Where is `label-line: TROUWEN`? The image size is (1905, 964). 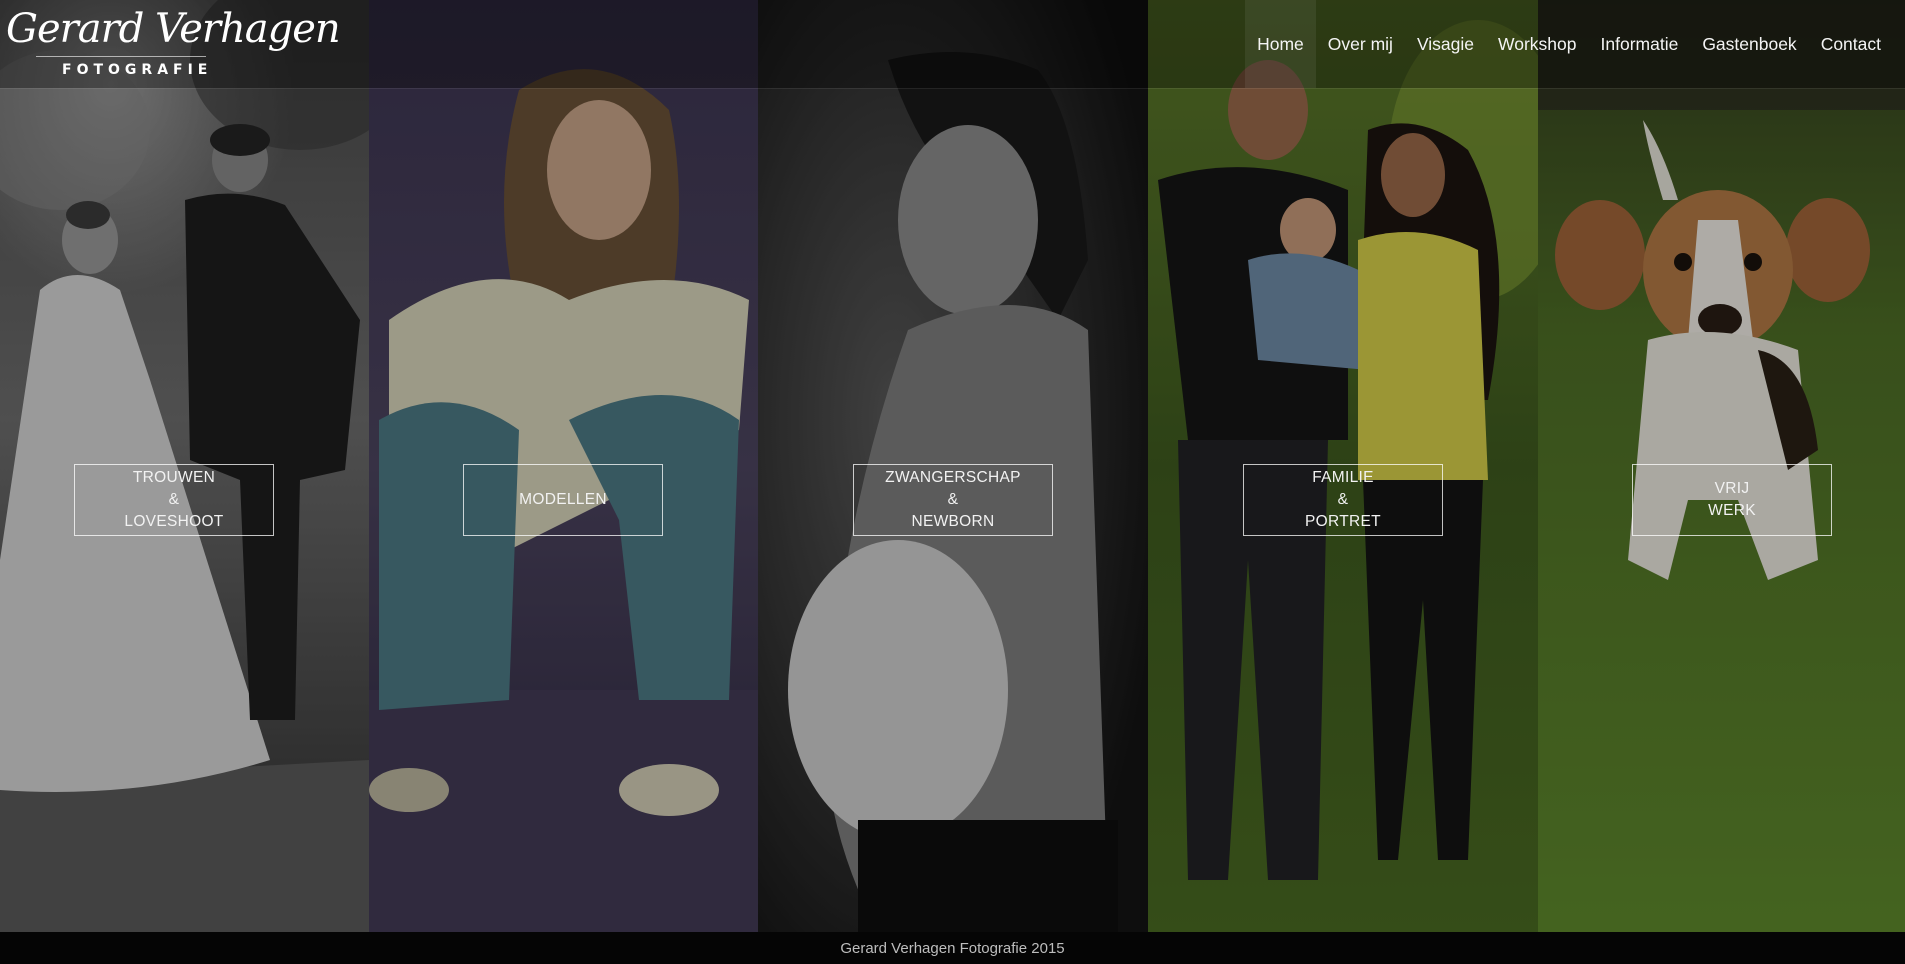 label-line: TROUWEN is located at coordinates (174, 477).